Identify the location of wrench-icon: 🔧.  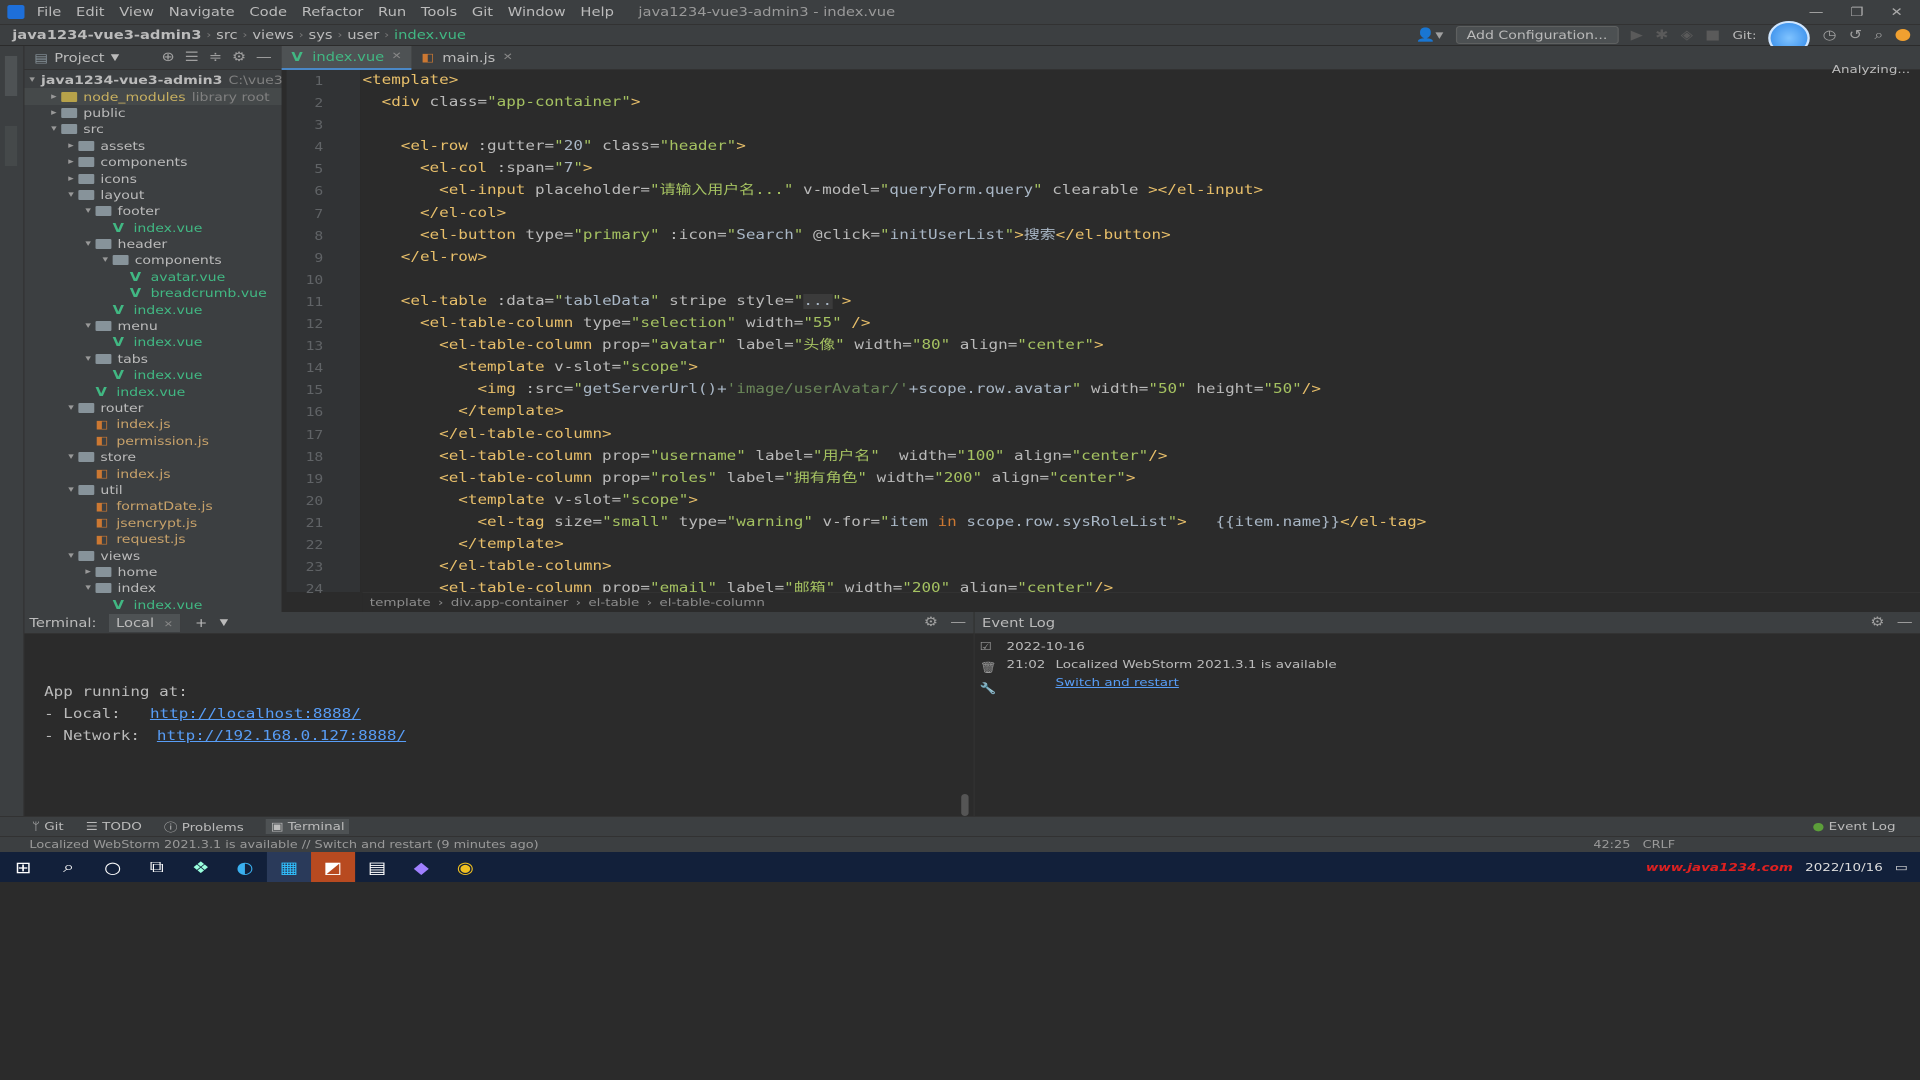
(988, 688).